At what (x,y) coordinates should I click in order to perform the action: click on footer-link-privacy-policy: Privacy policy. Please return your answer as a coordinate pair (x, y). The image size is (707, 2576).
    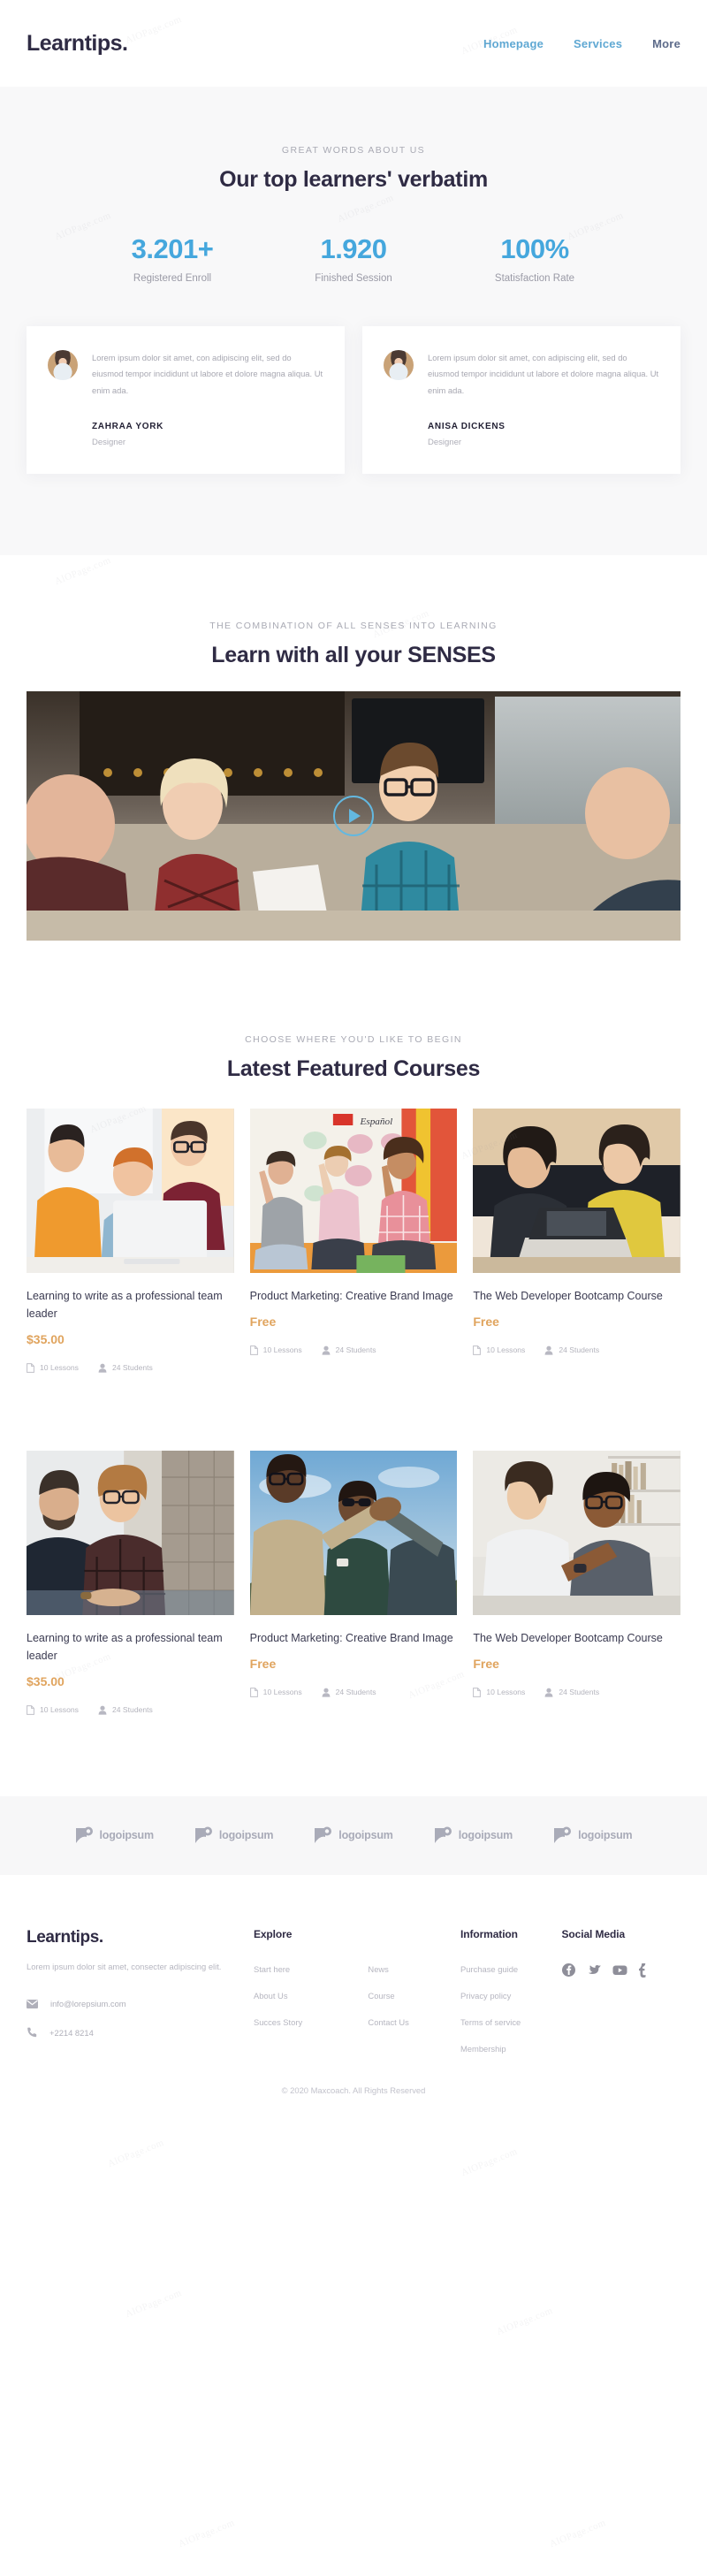
    Looking at the image, I should click on (511, 1996).